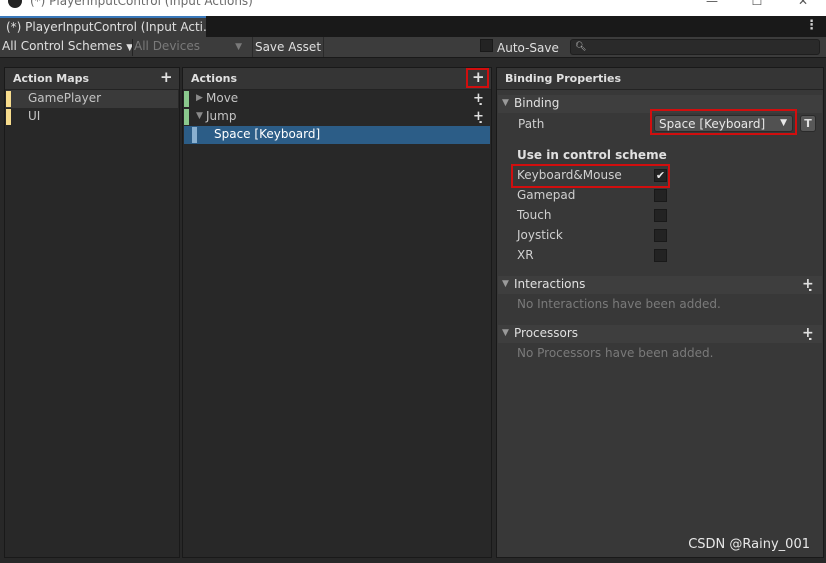  I want to click on window-title: (*) PlayerInputControl (Input Actions), so click(141, 4).